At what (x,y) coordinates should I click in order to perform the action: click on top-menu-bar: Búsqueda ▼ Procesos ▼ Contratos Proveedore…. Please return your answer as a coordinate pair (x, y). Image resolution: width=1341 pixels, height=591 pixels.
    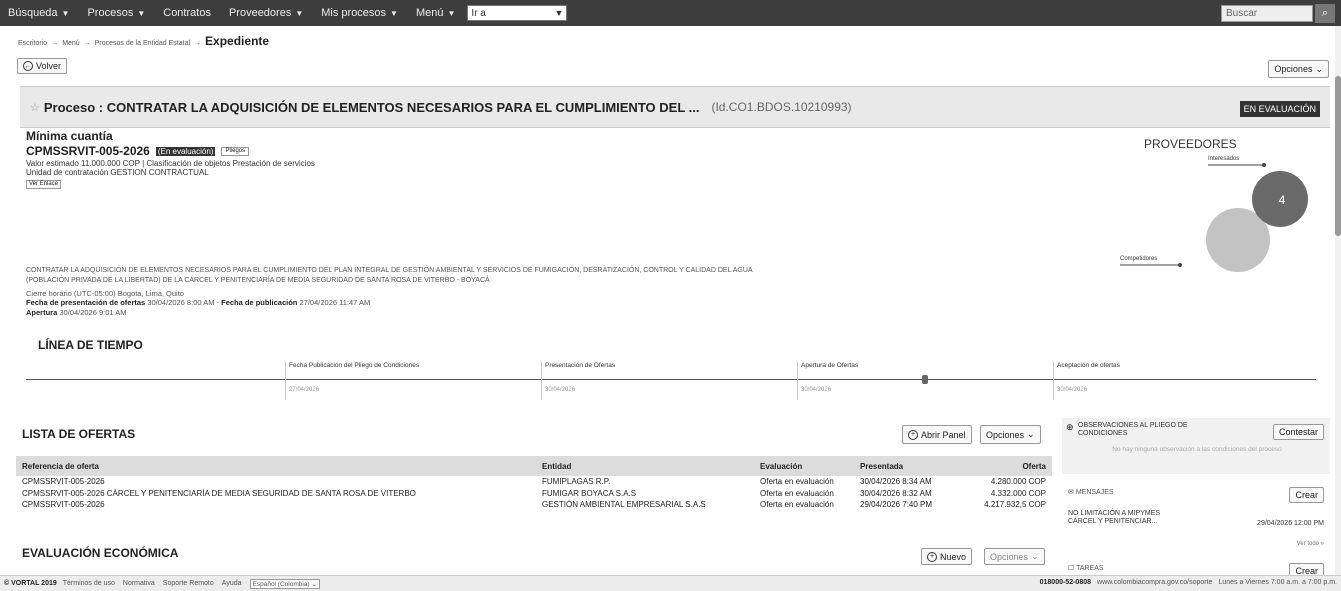
    Looking at the image, I should click on (670, 13).